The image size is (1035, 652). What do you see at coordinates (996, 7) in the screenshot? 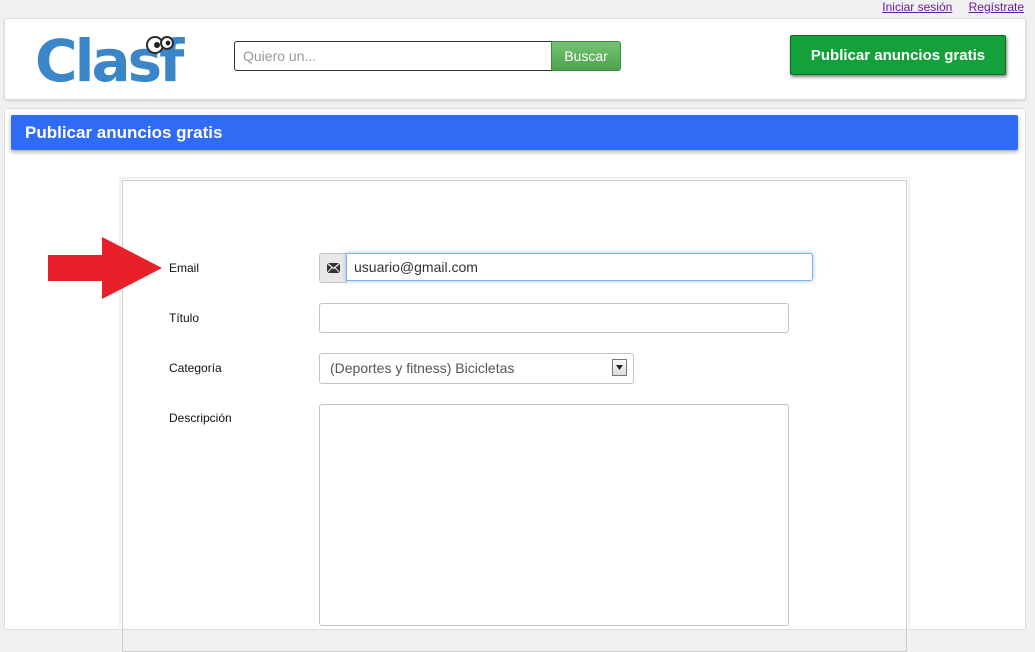
I see `register-link: Regístrate` at bounding box center [996, 7].